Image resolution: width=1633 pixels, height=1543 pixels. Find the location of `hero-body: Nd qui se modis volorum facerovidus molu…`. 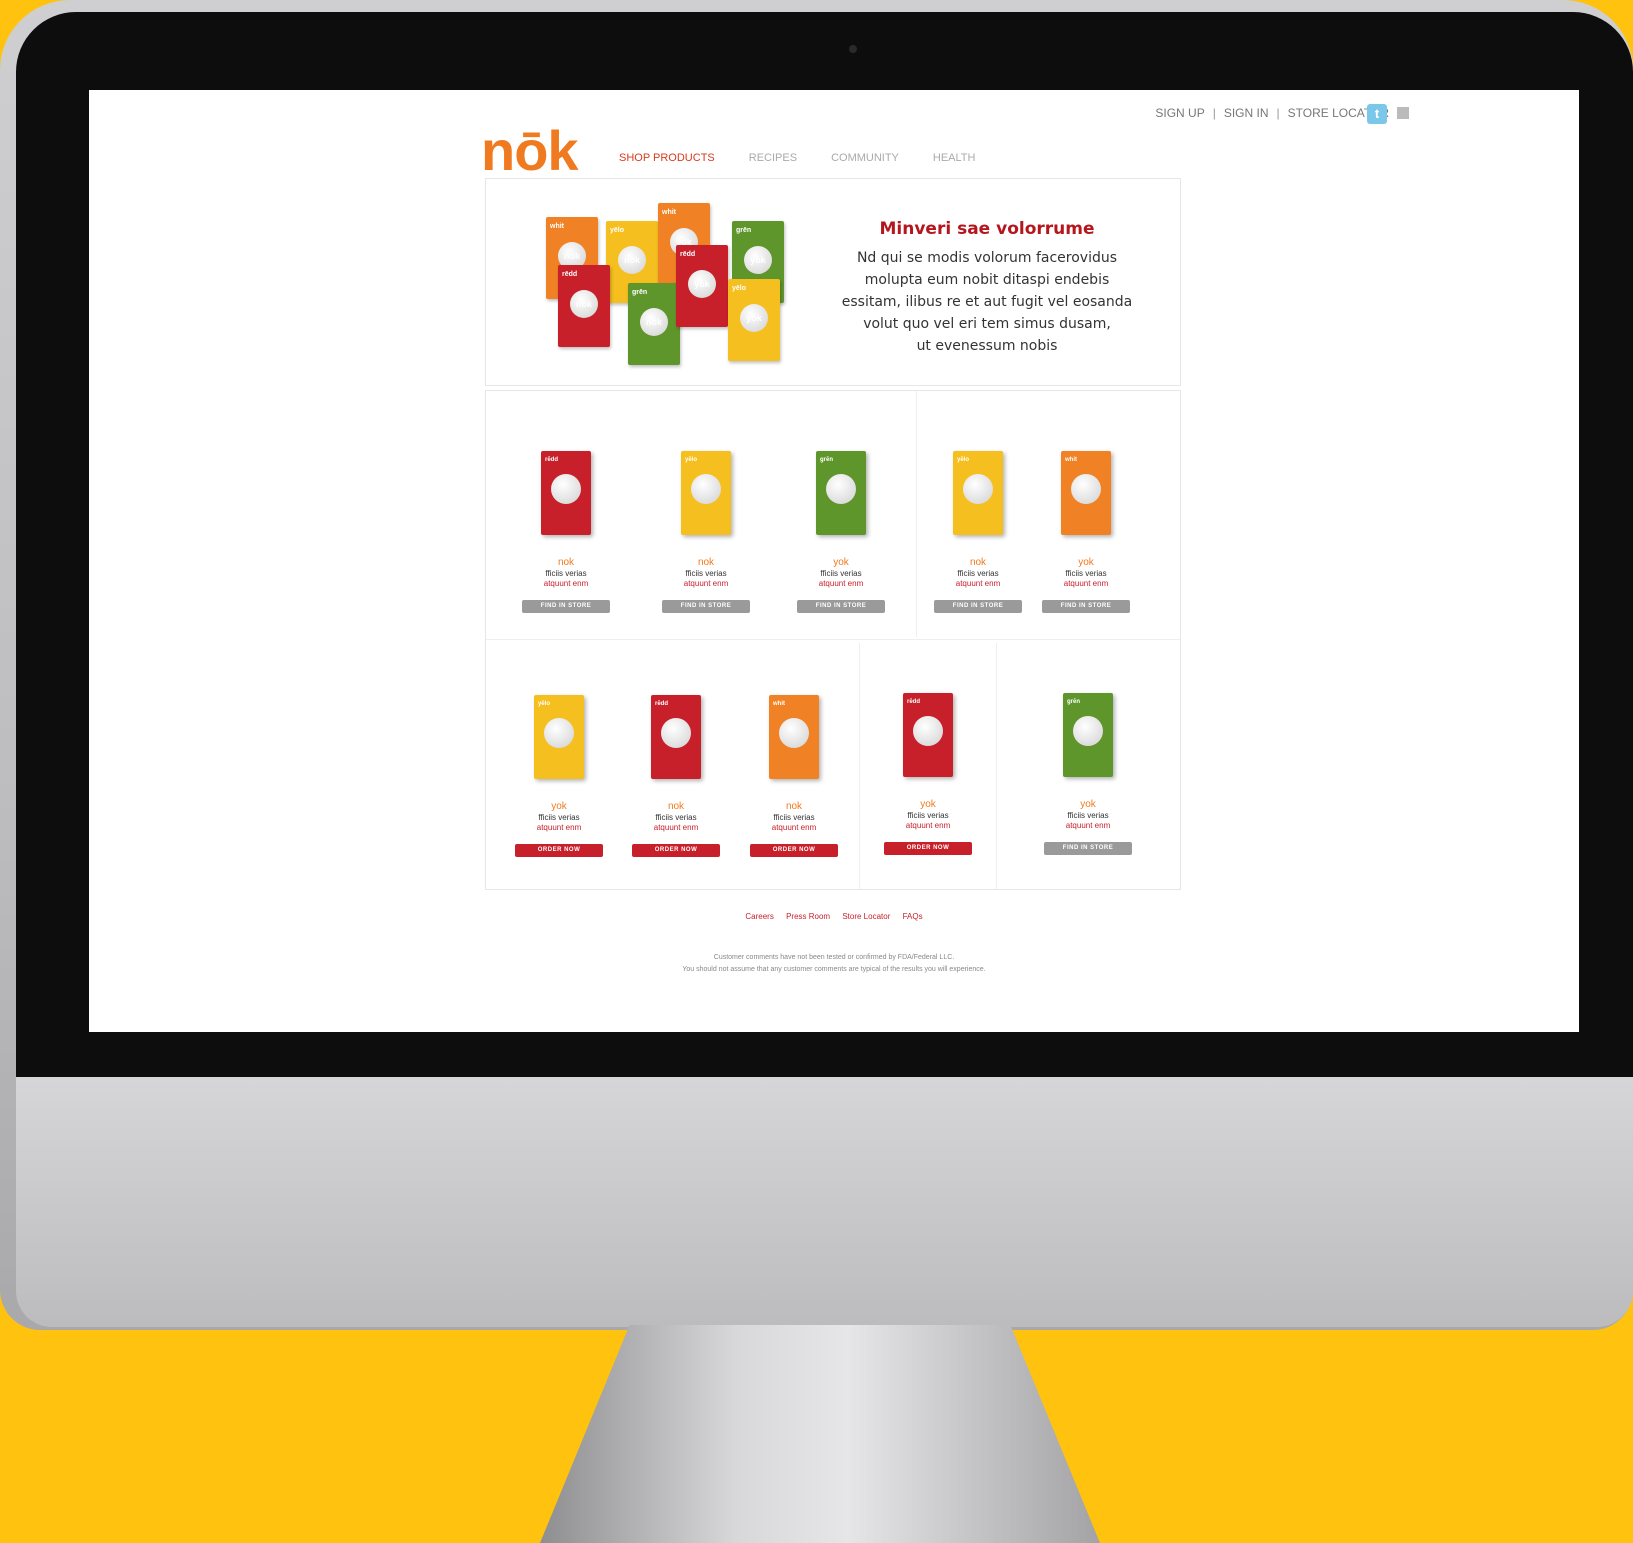

hero-body: Nd qui se modis volorum facerovidus molu… is located at coordinates (987, 302).